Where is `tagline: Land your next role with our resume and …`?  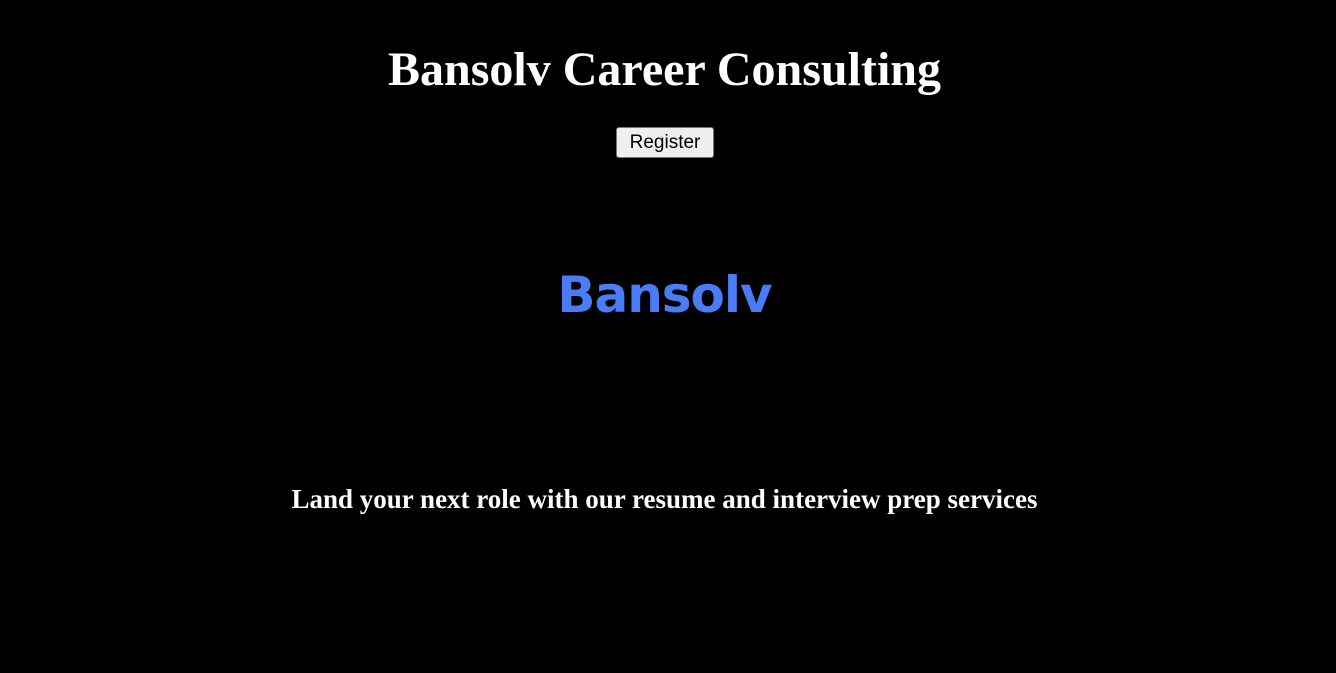
tagline: Land your next role with our resume and … is located at coordinates (664, 499).